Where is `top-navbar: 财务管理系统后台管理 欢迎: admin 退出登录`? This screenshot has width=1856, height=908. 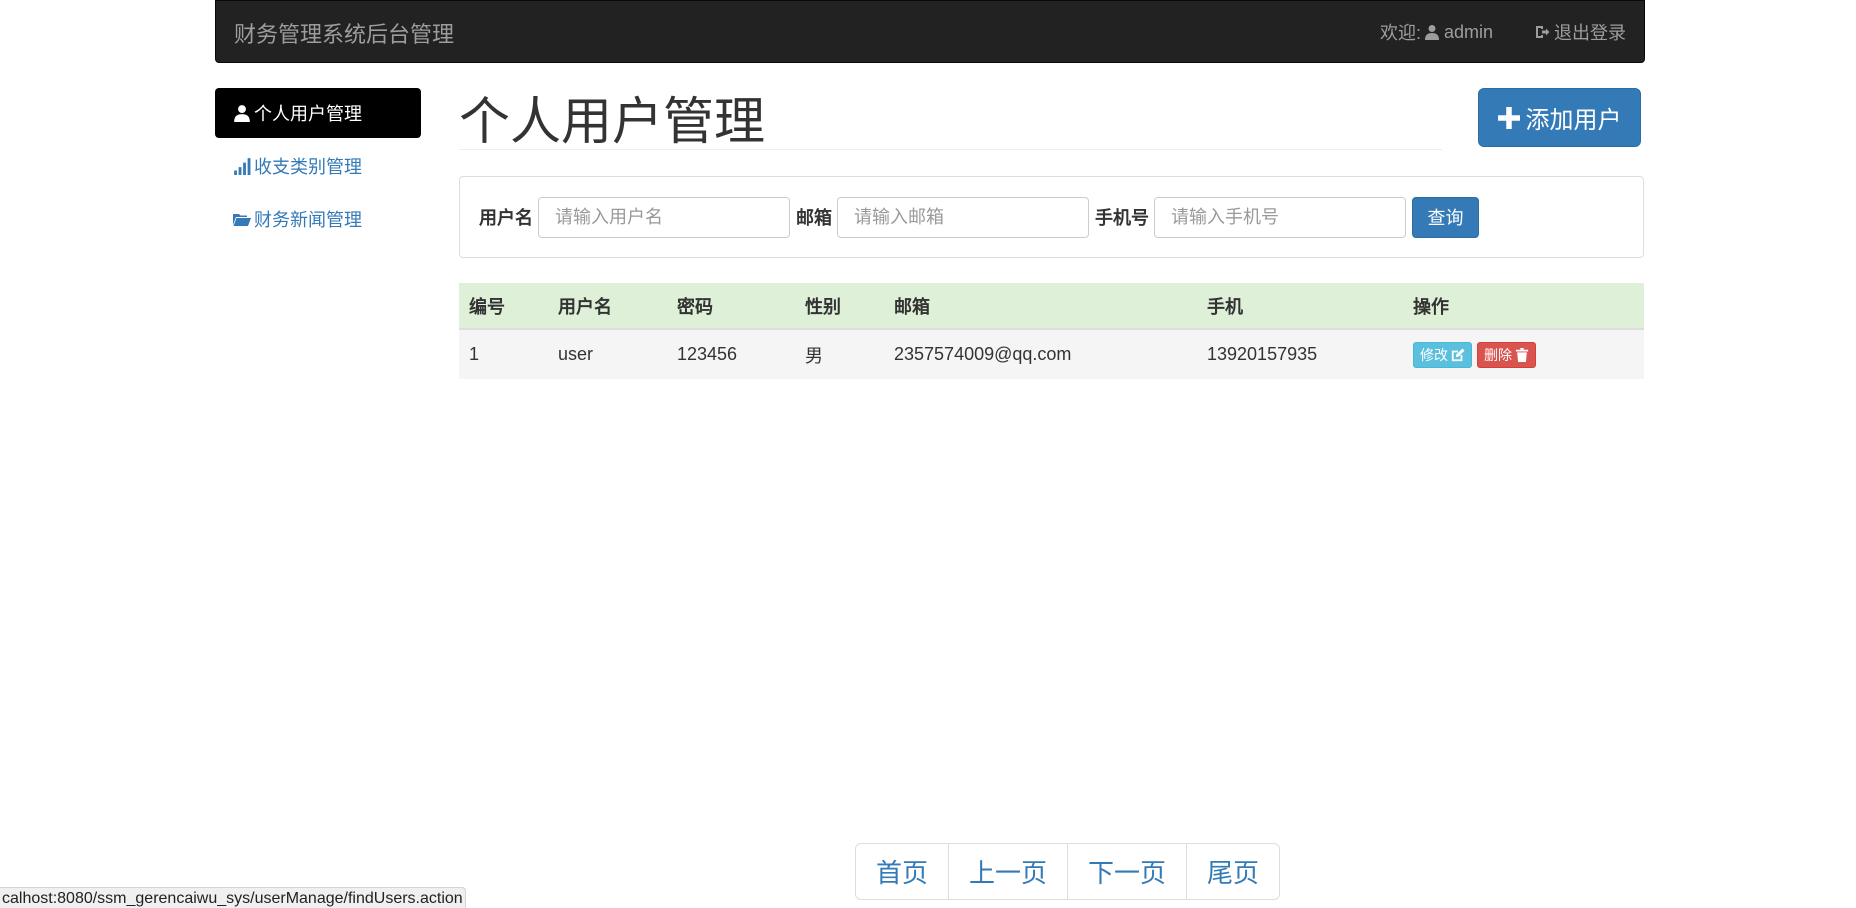
top-navbar: 财务管理系统后台管理 欢迎: admin 退出登录 is located at coordinates (930, 31).